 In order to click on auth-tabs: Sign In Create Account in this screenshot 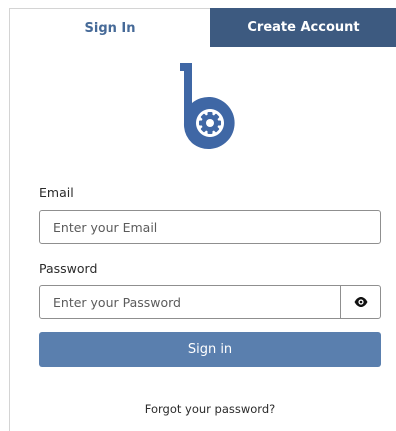, I will do `click(203, 27)`.